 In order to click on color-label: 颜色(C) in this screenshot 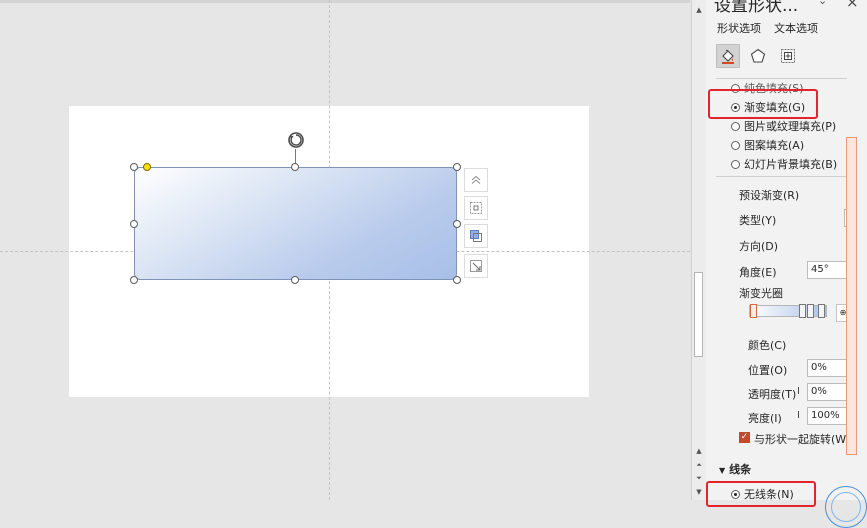, I will do `click(767, 345)`.